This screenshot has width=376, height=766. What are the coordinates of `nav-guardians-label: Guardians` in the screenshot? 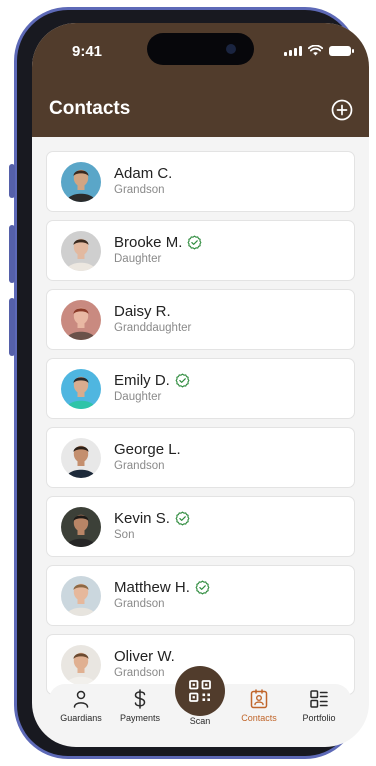 It's located at (81, 718).